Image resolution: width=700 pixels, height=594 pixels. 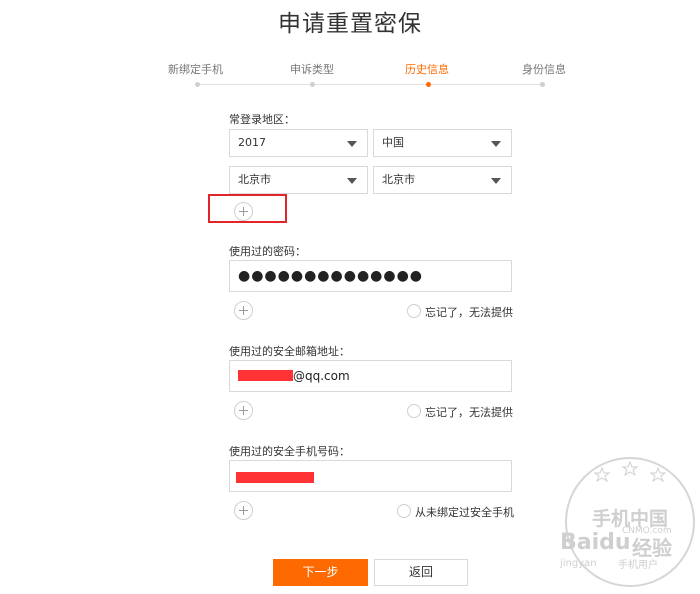 What do you see at coordinates (421, 572) in the screenshot?
I see `back-button: 返回` at bounding box center [421, 572].